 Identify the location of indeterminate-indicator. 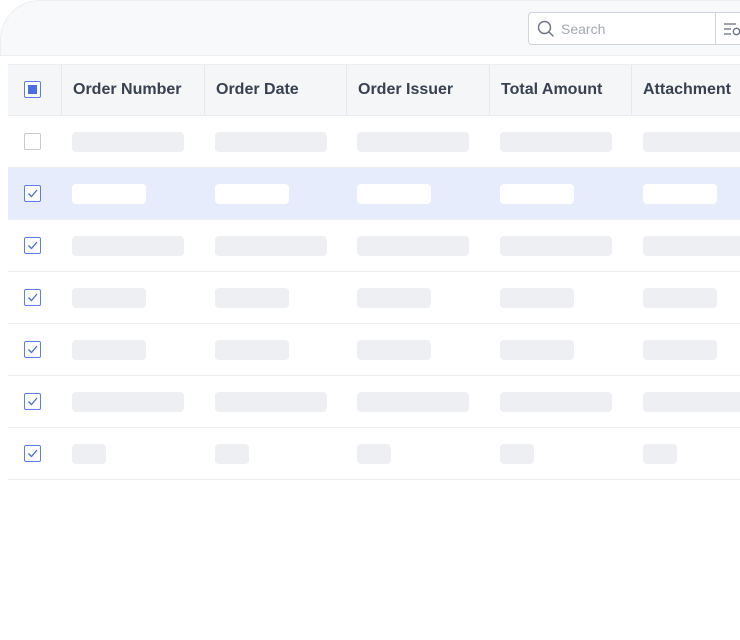
(32, 89).